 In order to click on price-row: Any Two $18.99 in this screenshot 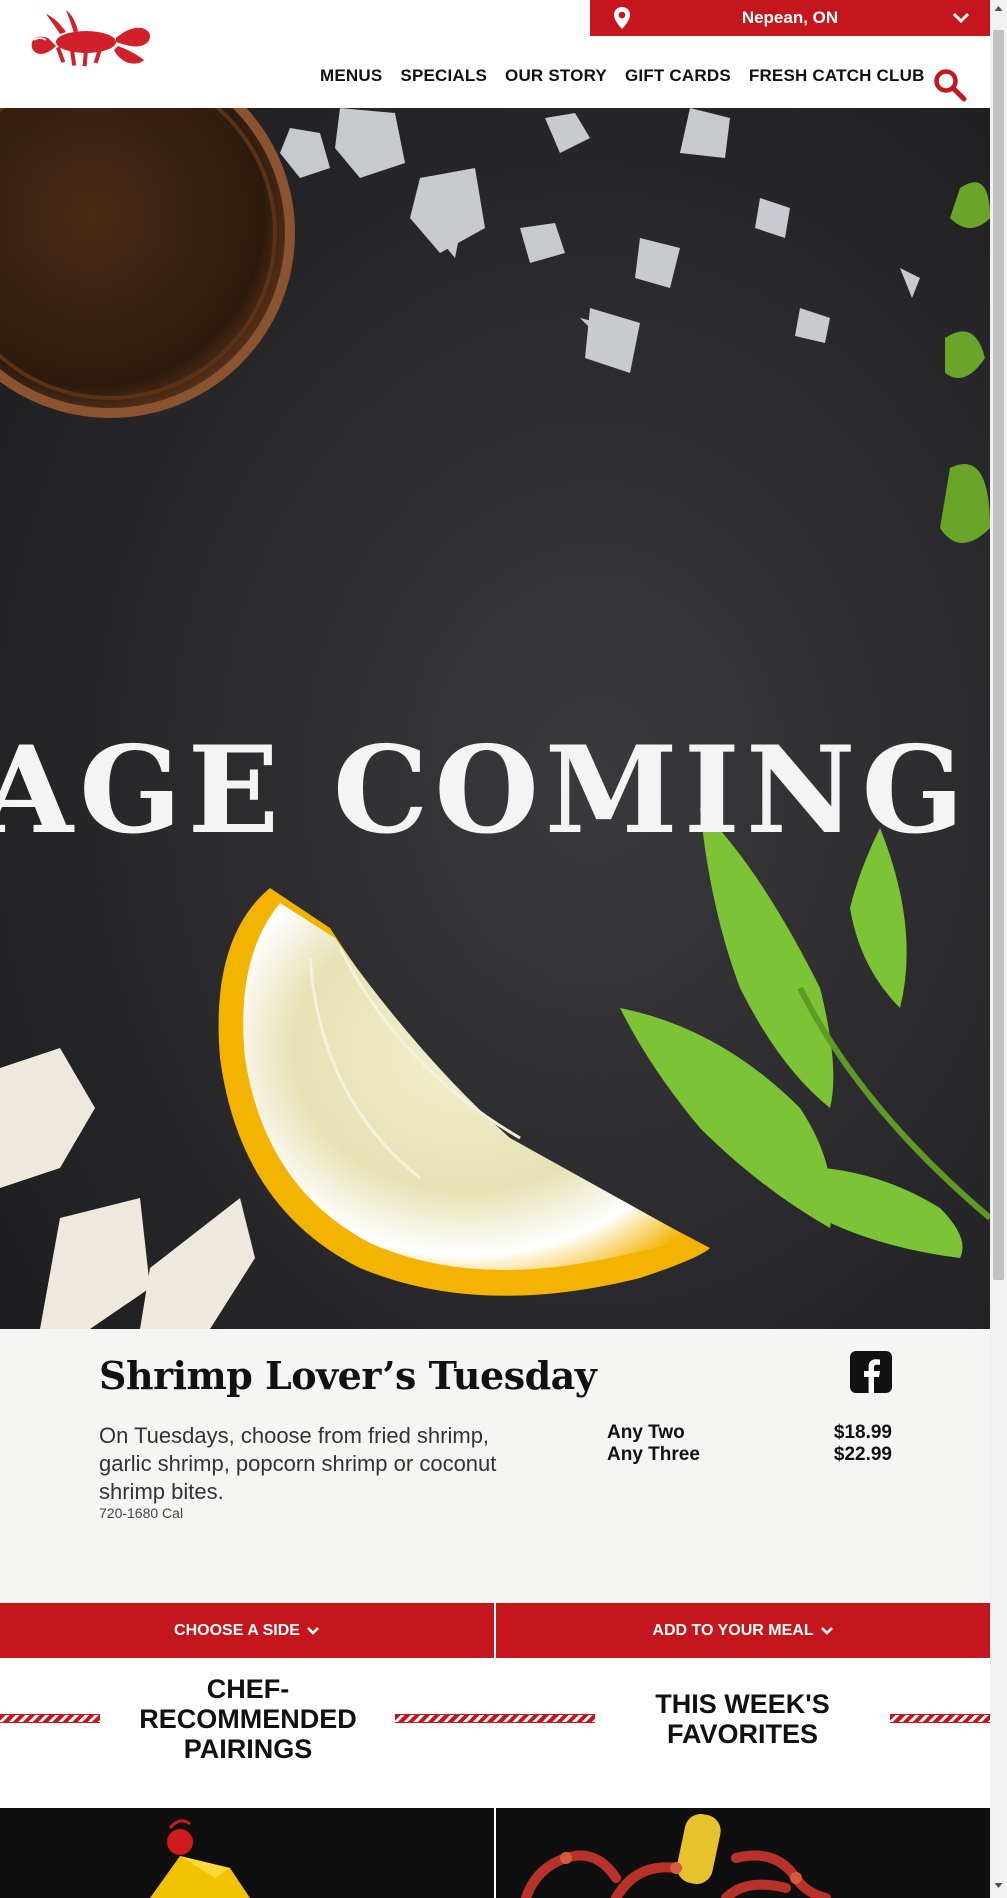, I will do `click(749, 1433)`.